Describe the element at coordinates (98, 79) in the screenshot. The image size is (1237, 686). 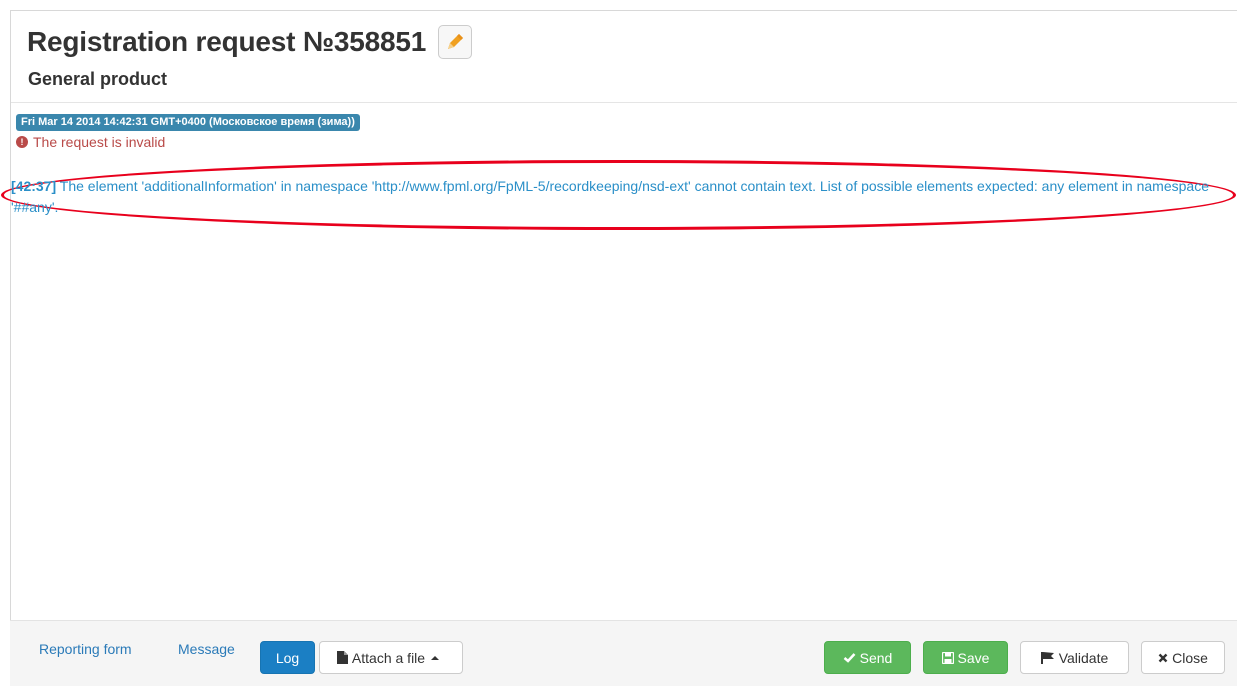
I see `page-subtitle: General product` at that location.